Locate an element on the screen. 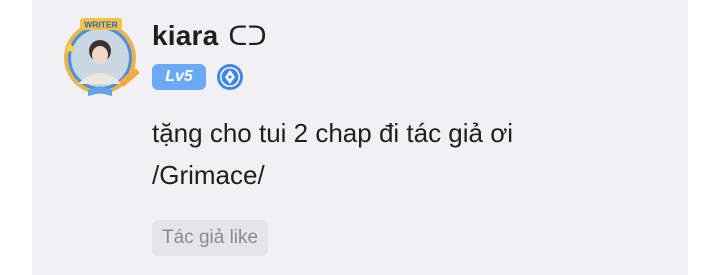  username: kiara is located at coordinates (185, 36).